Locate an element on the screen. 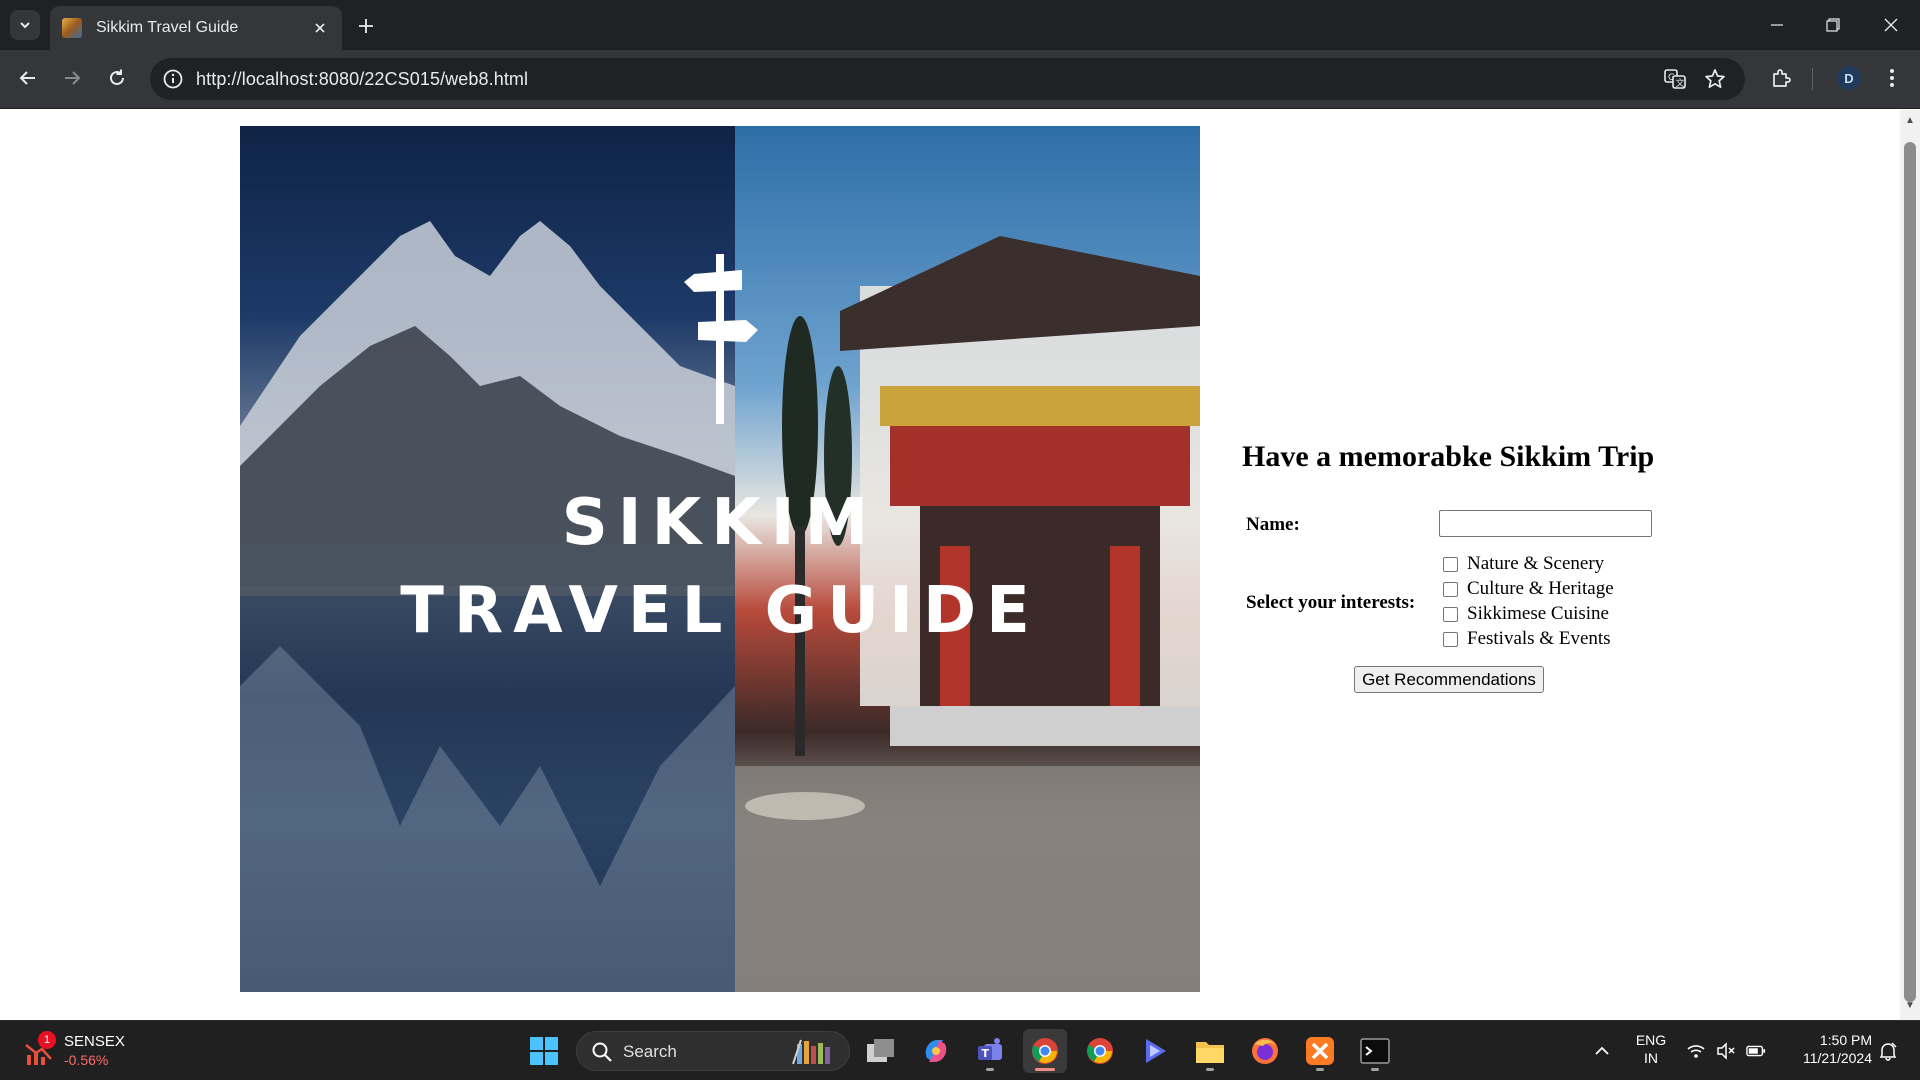 The height and width of the screenshot is (1080, 1920). teams-icon: T is located at coordinates (990, 1049).